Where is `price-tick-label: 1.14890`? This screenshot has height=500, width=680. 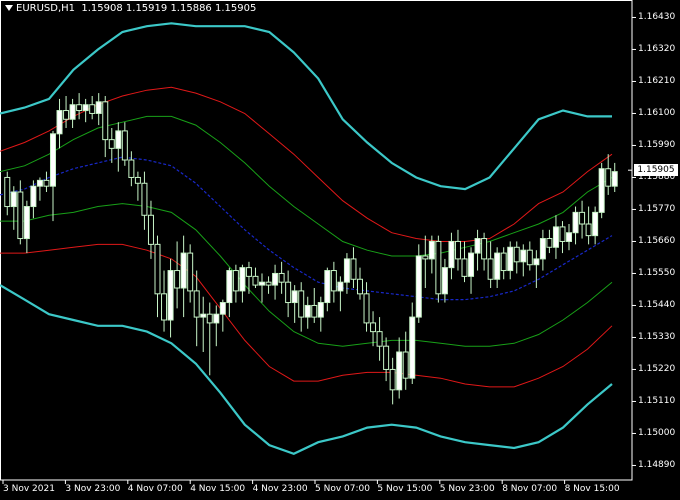 price-tick-label: 1.14890 is located at coordinates (657, 465).